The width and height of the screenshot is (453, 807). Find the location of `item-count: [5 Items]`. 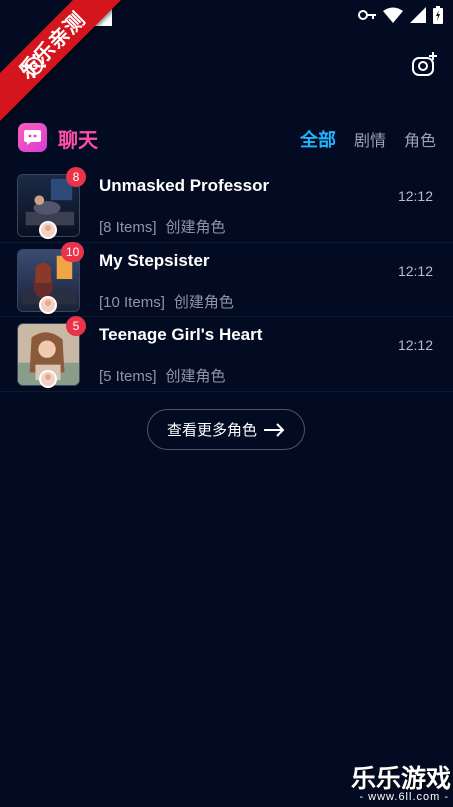

item-count: [5 Items] is located at coordinates (128, 376).